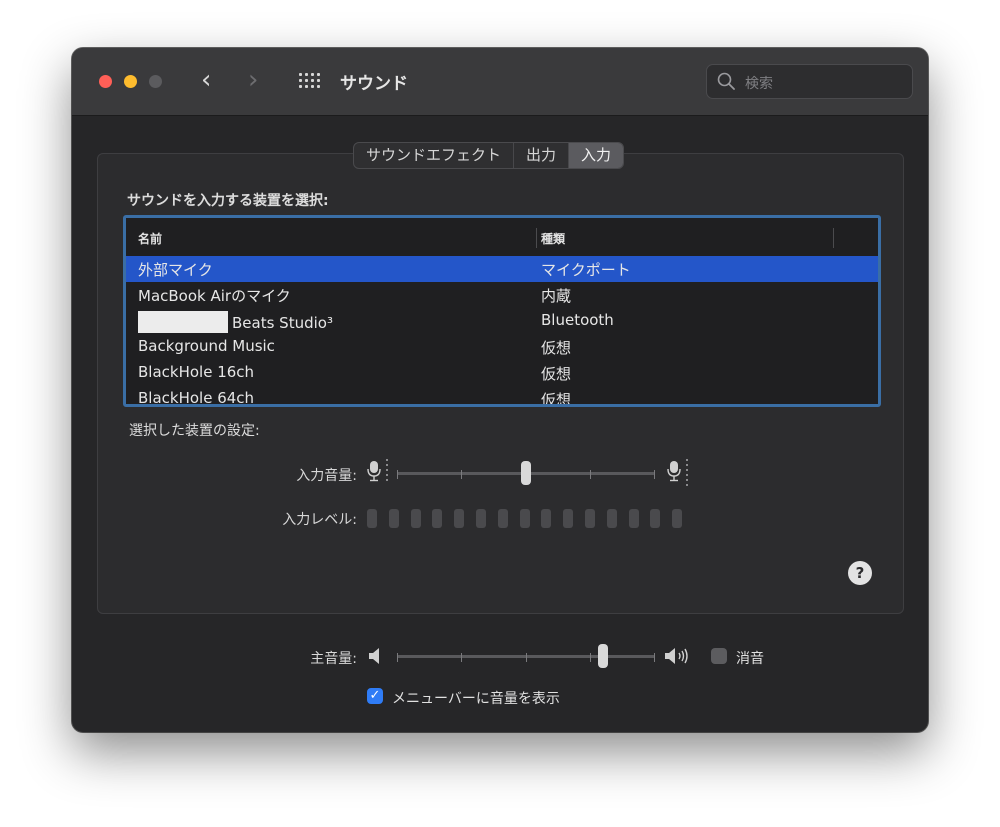  Describe the element at coordinates (676, 656) in the screenshot. I see `speaker-high-icon` at that location.